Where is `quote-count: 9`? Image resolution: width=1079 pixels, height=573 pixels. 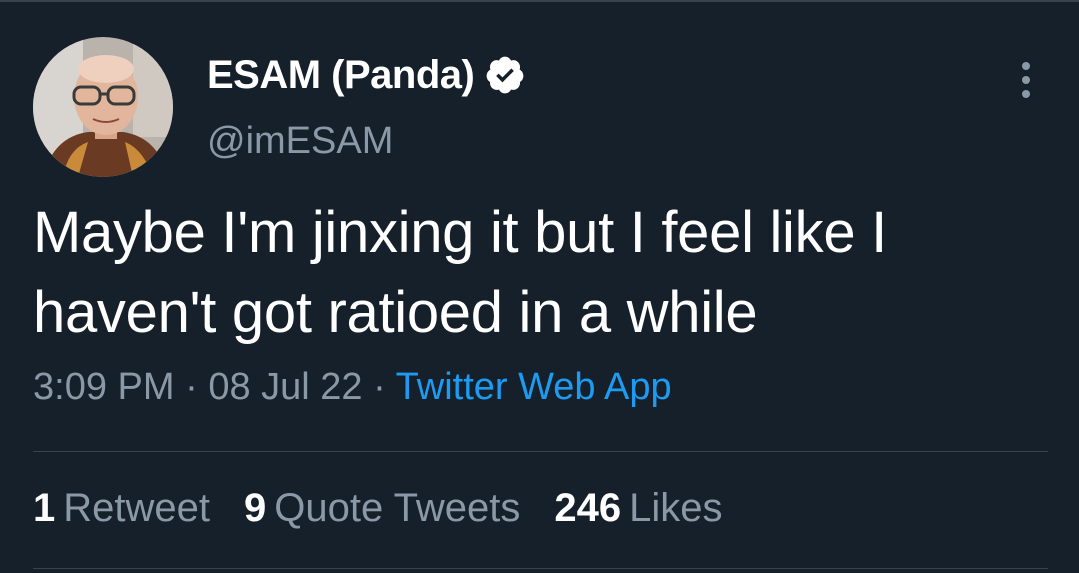
quote-count: 9 is located at coordinates (255, 508).